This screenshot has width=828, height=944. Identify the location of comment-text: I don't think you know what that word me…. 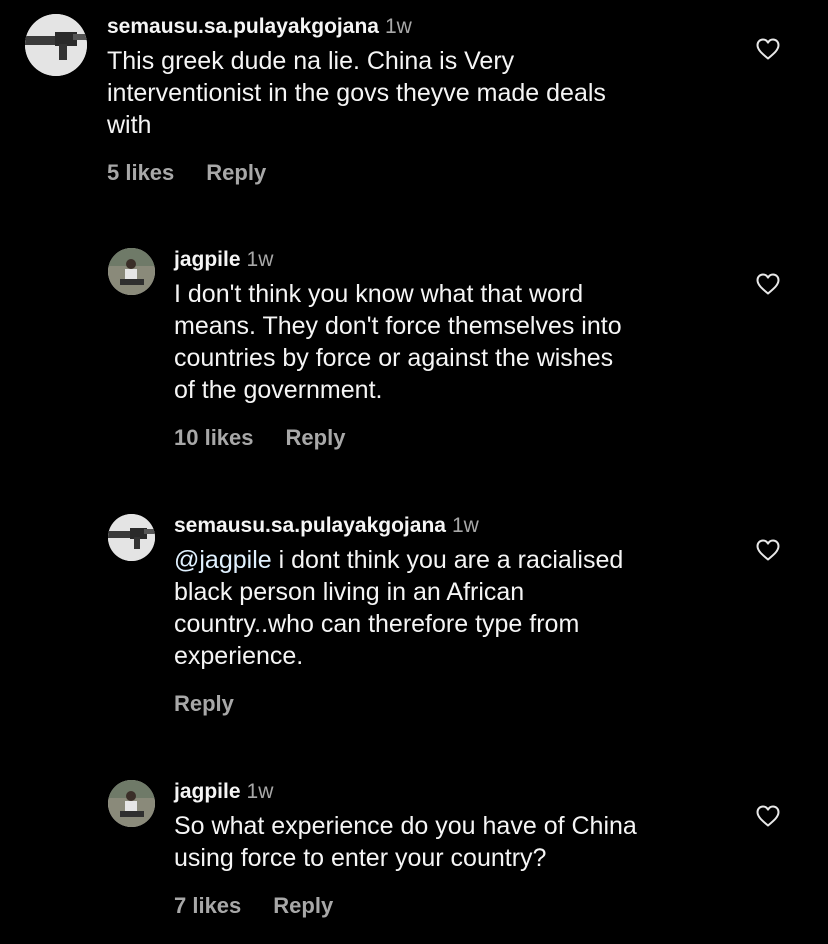
(398, 342).